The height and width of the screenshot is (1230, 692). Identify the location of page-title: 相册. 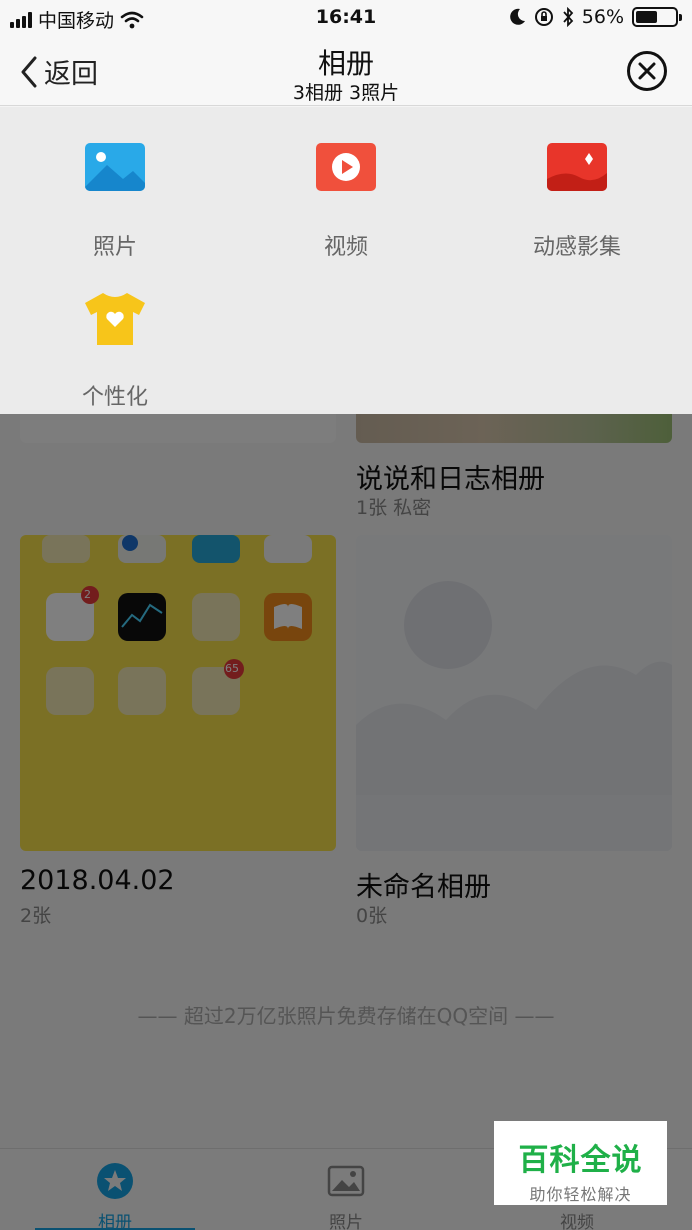
(345, 63).